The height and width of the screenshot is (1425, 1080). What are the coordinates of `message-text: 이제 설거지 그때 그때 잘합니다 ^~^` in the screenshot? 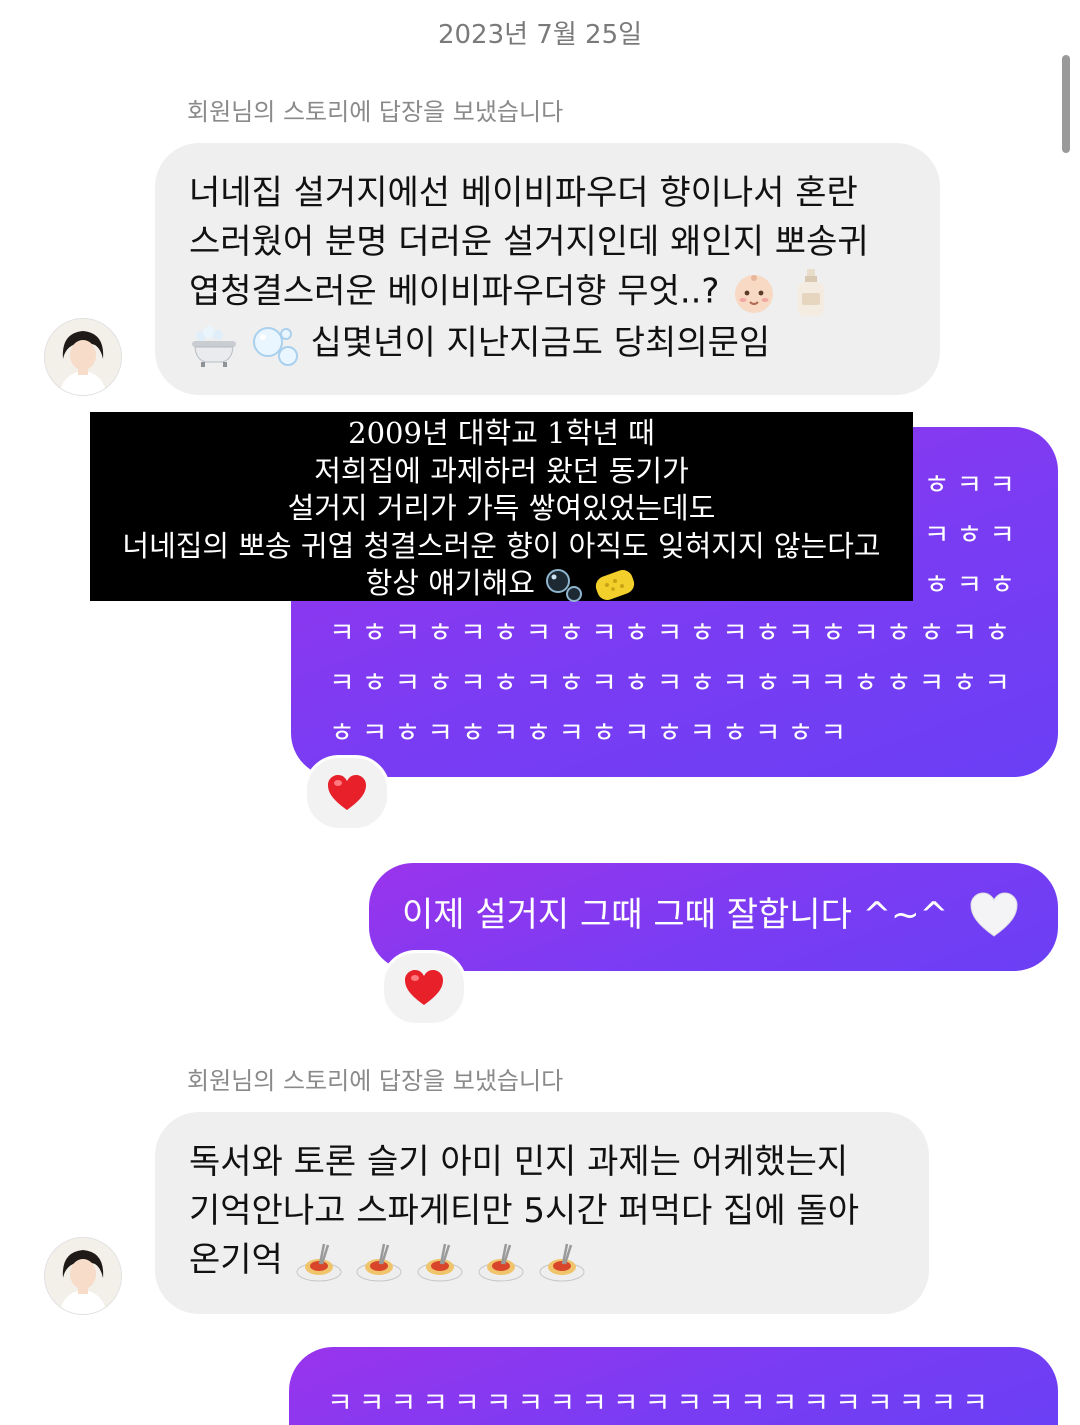 It's located at (675, 915).